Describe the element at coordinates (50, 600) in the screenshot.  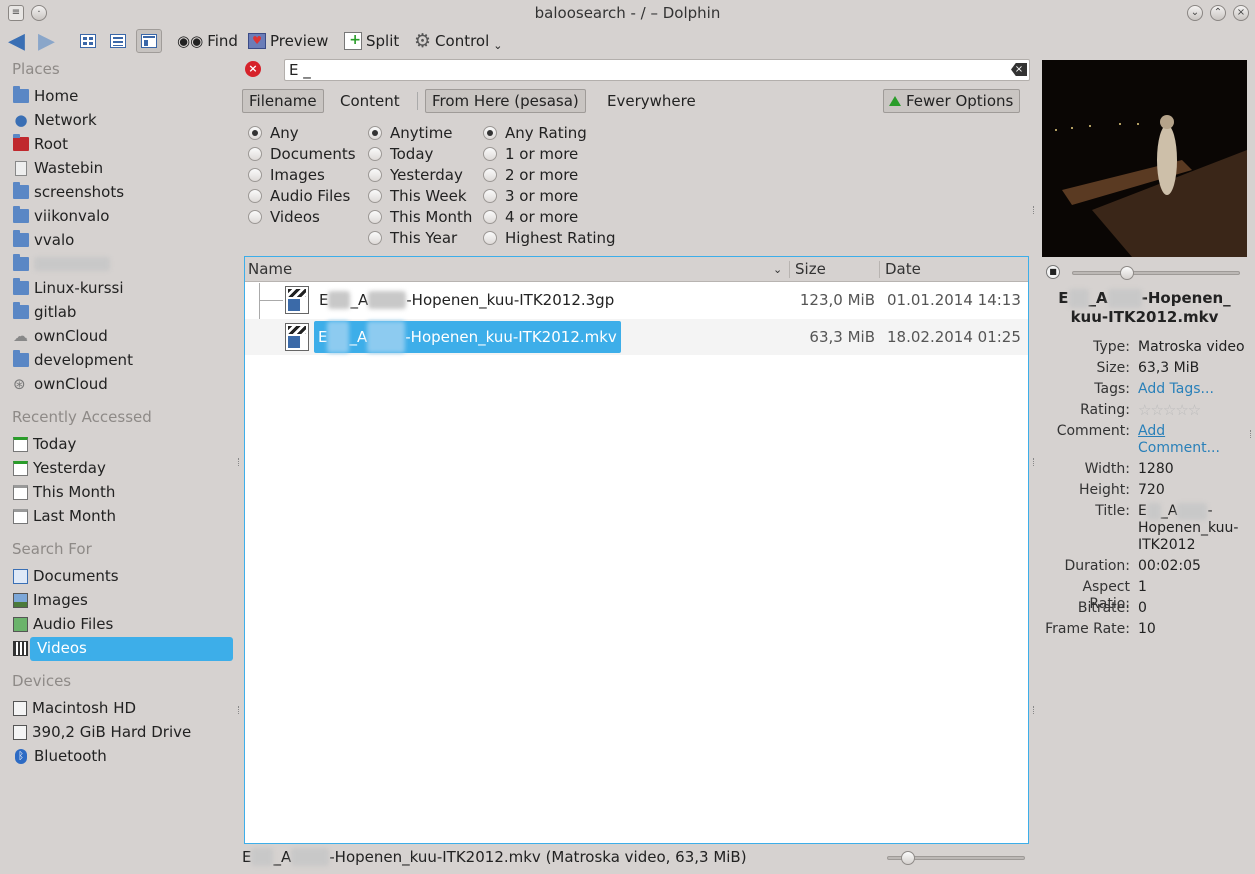
I see `places-item-images: Images` at that location.